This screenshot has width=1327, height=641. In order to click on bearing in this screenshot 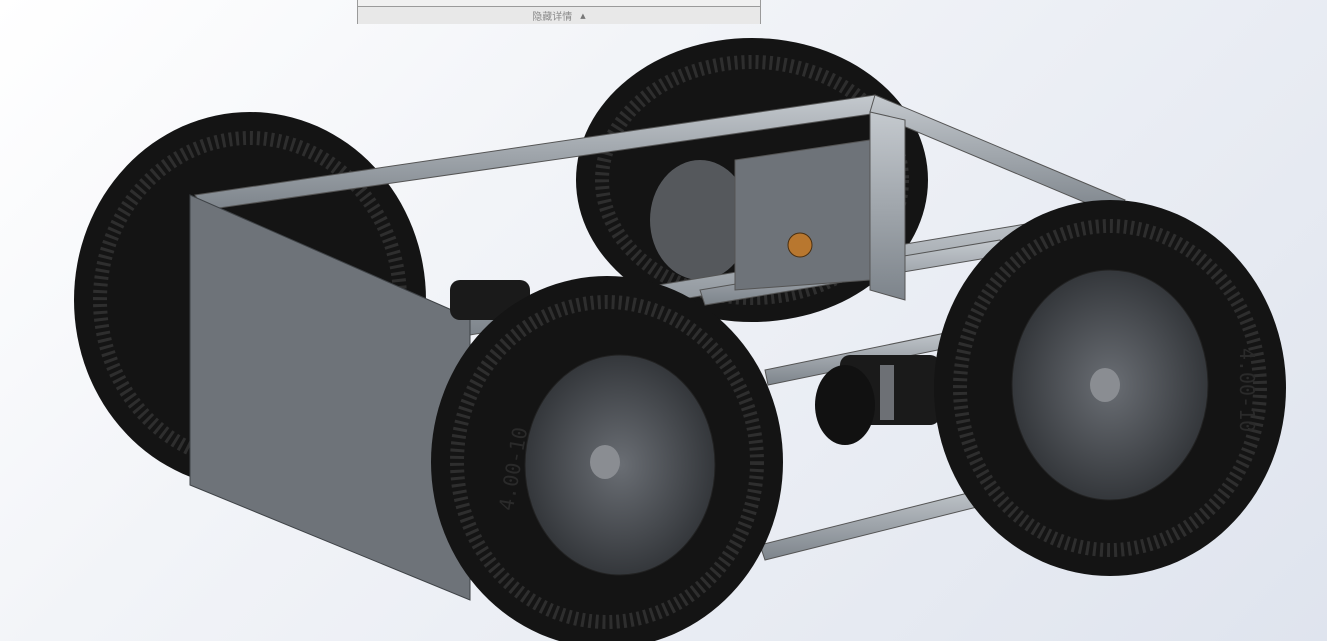, I will do `click(800, 245)`.